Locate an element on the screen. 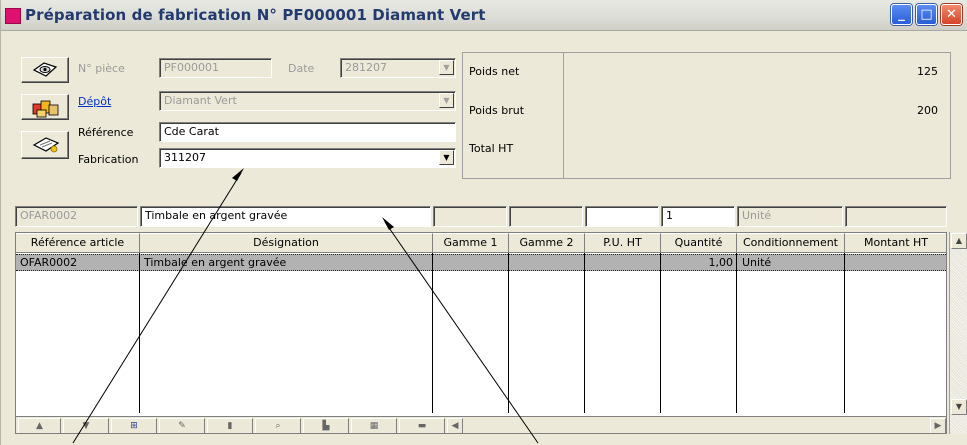 The image size is (967, 445). entry-designation-input: Timbale en argent gravée is located at coordinates (285, 216).